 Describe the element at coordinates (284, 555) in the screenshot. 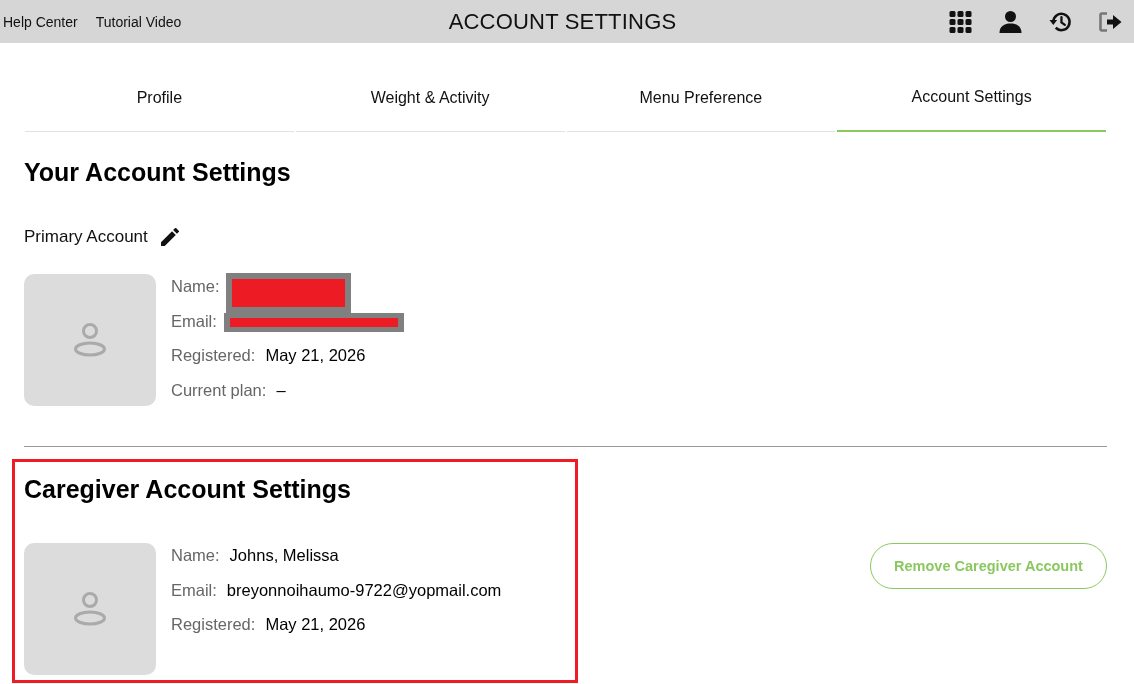

I see `field-value: Johns, Melissa` at that location.